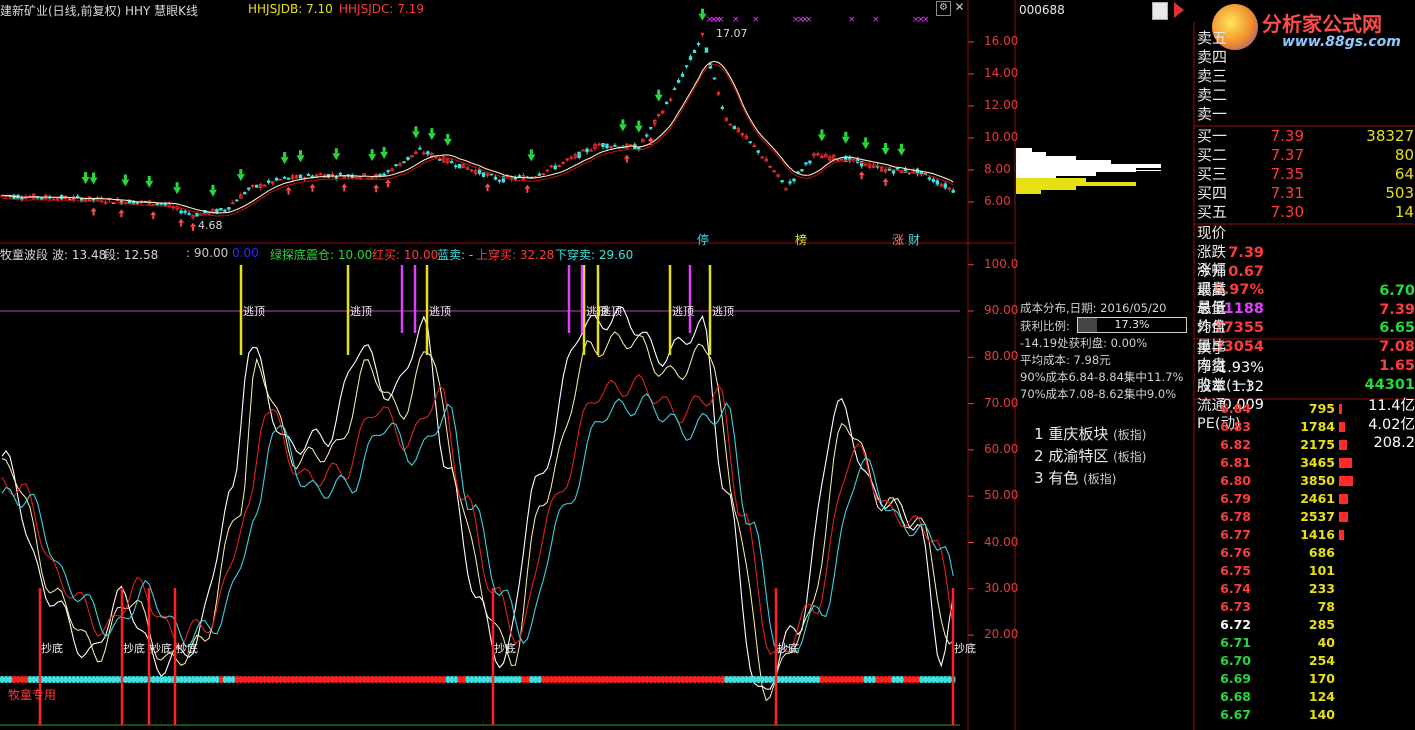 The image size is (1415, 730). What do you see at coordinates (1306, 553) in the screenshot?
I see `price-level-row: 6.76 686` at bounding box center [1306, 553].